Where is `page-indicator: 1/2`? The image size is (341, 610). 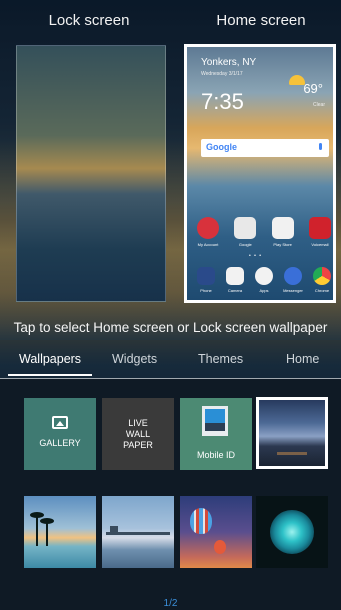 page-indicator: 1/2 is located at coordinates (170, 603).